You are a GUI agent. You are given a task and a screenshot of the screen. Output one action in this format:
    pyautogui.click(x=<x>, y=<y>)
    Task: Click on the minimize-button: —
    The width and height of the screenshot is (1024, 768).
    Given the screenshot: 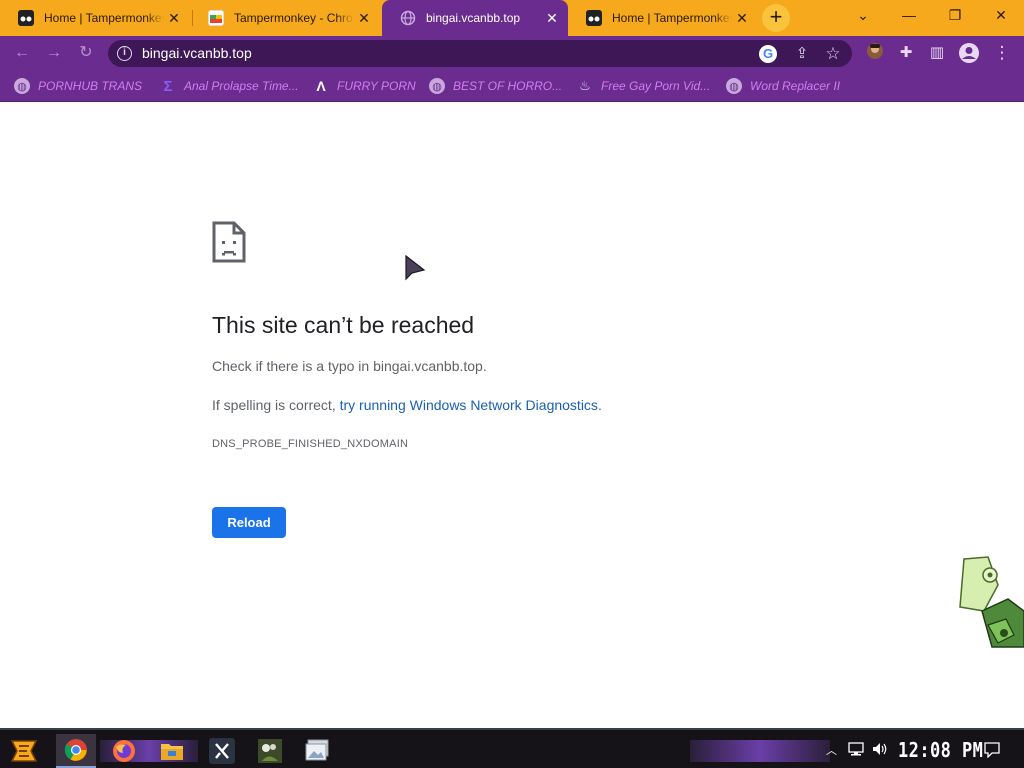 What is the action you would take?
    pyautogui.click(x=909, y=15)
    